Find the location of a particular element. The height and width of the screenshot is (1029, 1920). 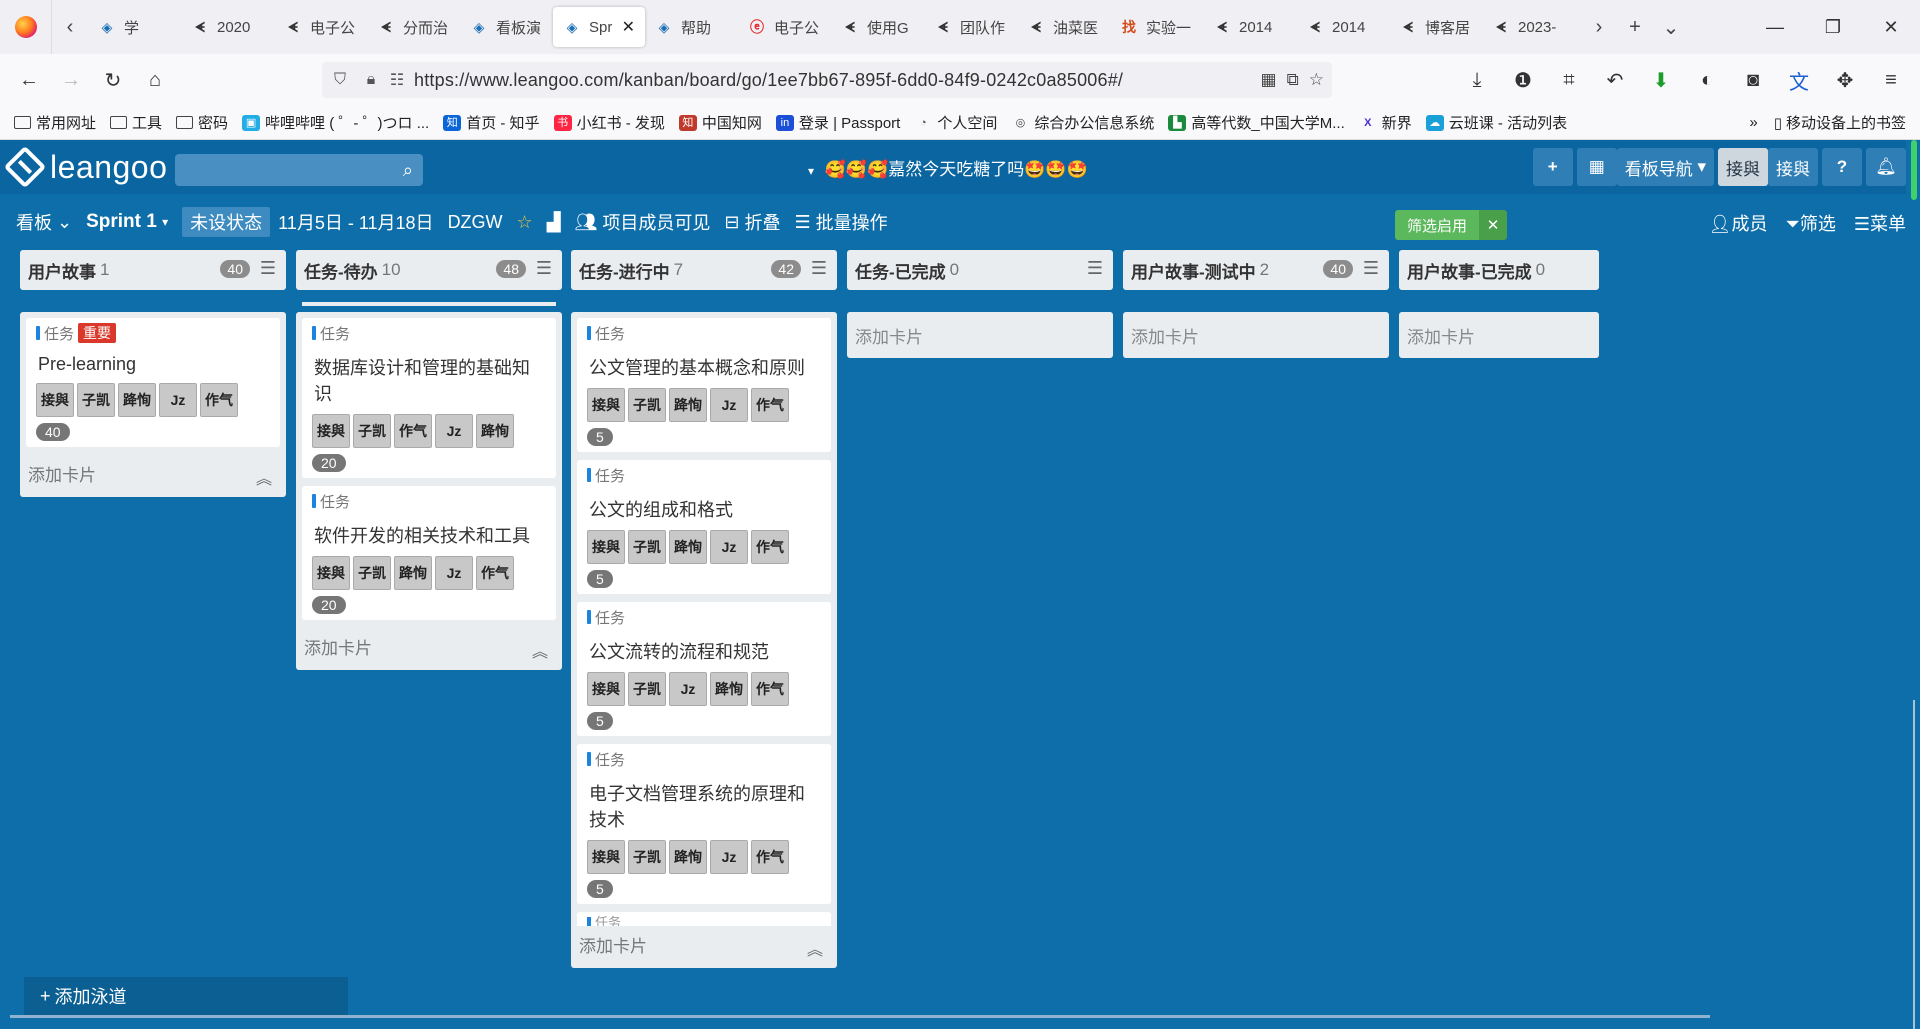

column-header: 用户故事 1 40 ☰ is located at coordinates (153, 270).